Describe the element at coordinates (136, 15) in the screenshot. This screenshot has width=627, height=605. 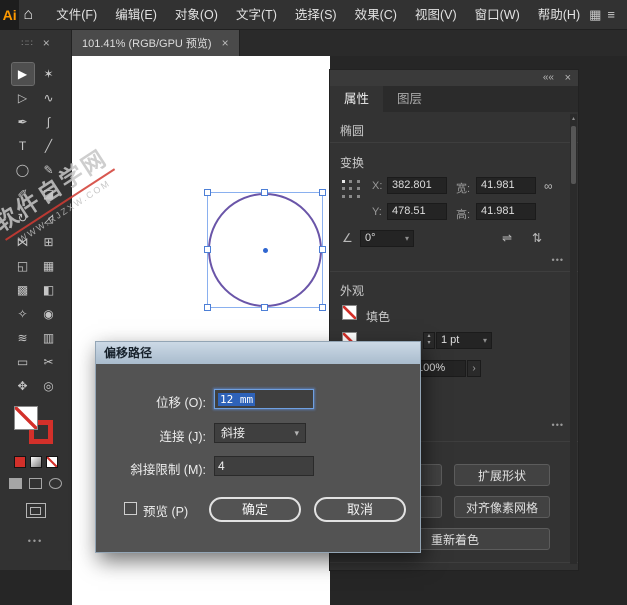
I see `menu-edit: 编辑(E)` at that location.